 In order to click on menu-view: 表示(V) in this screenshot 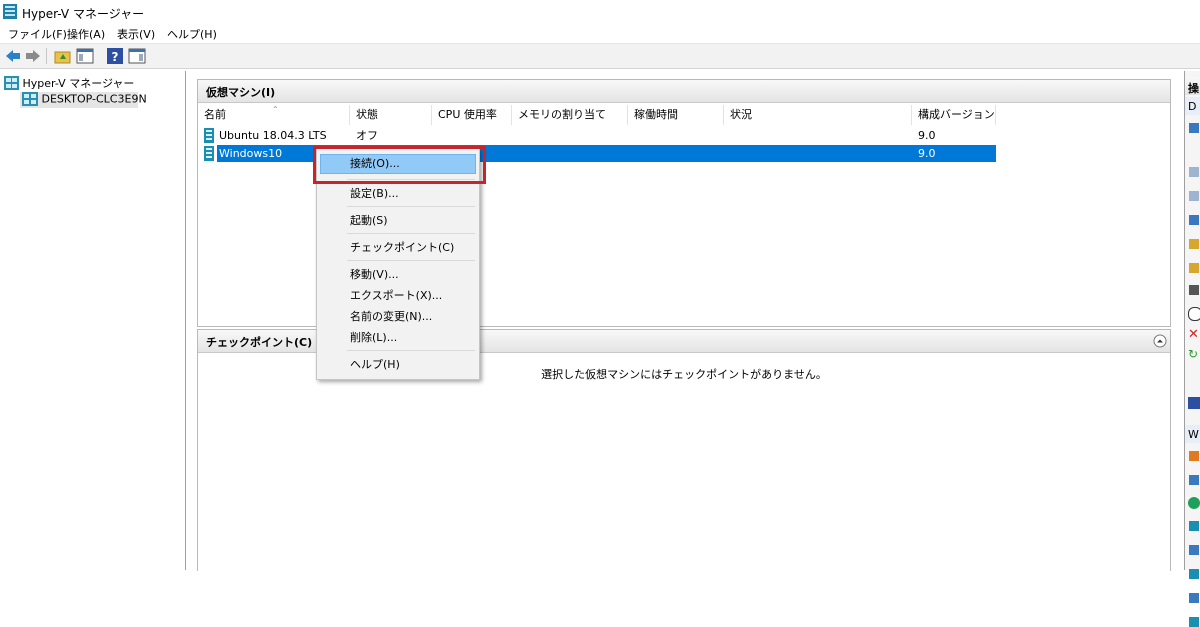, I will do `click(136, 34)`.